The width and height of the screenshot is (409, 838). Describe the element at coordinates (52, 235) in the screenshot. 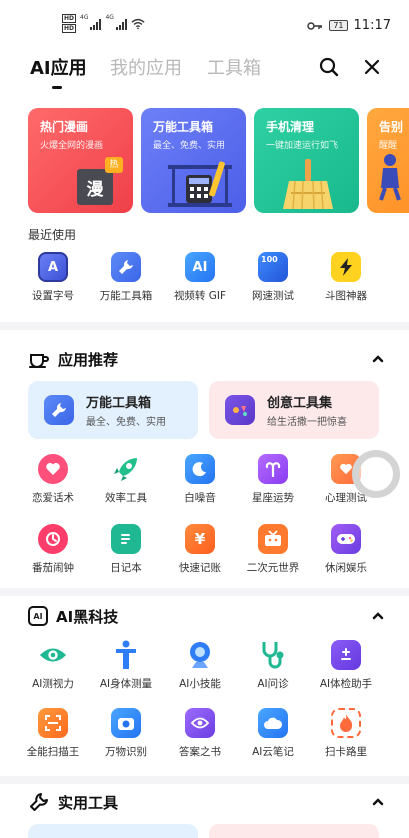

I see `recent-section-title: 最近使用` at that location.